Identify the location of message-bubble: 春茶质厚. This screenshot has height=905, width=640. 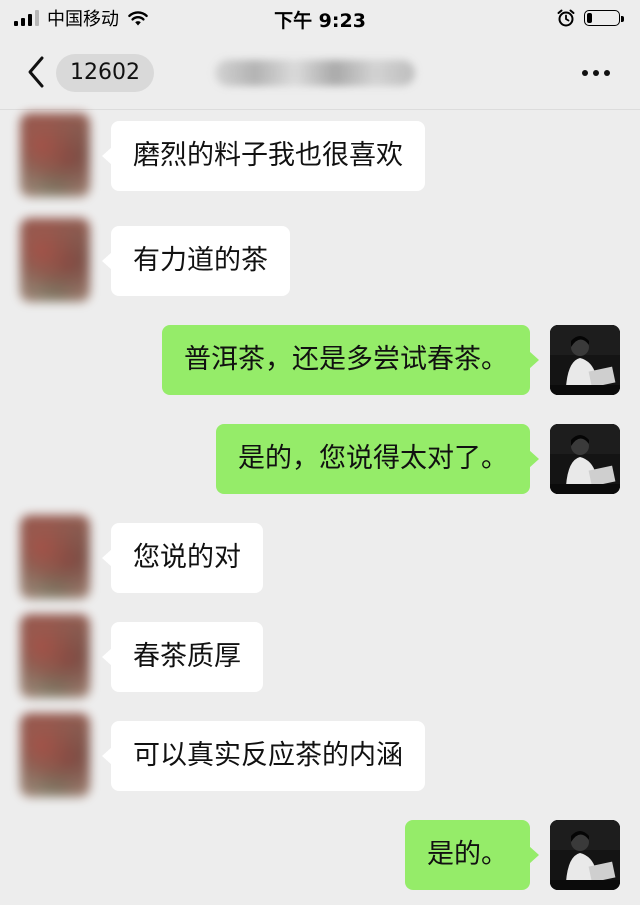
(182, 657).